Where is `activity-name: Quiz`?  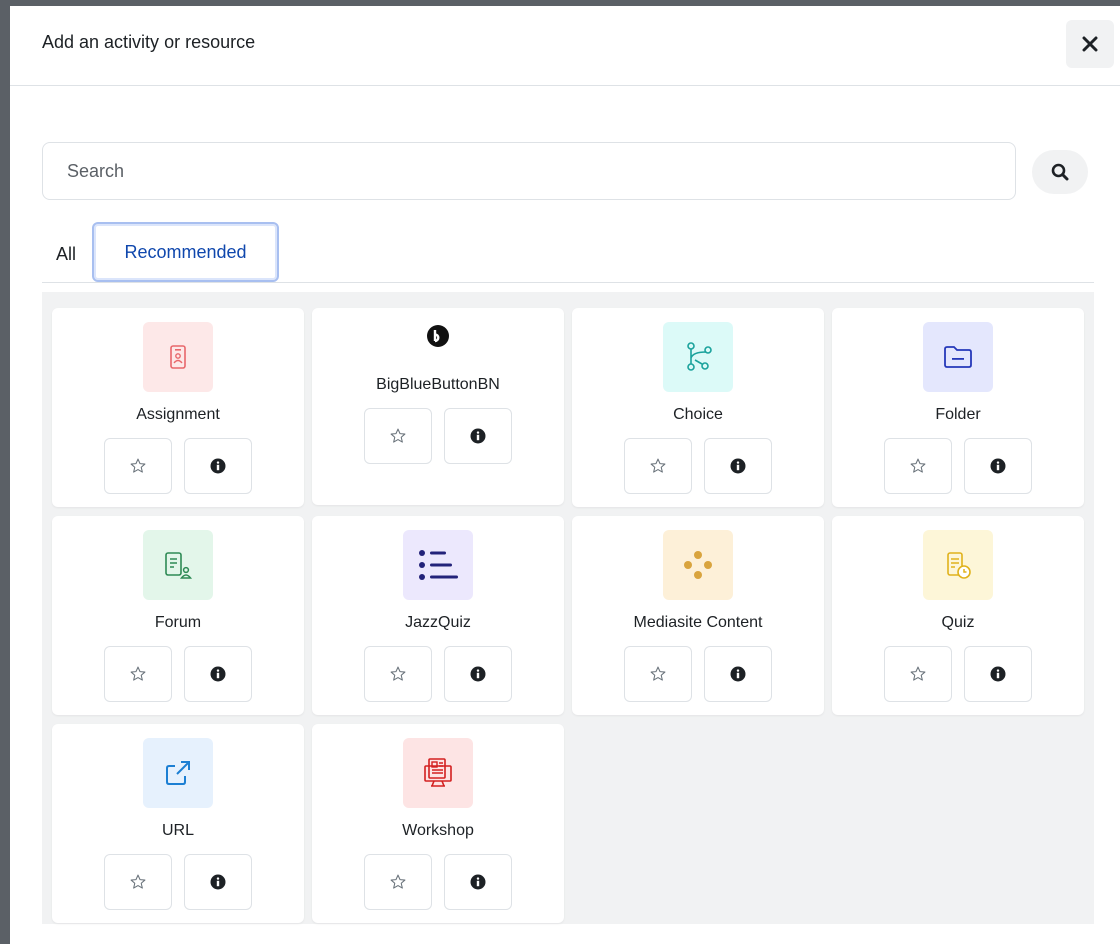 activity-name: Quiz is located at coordinates (958, 622).